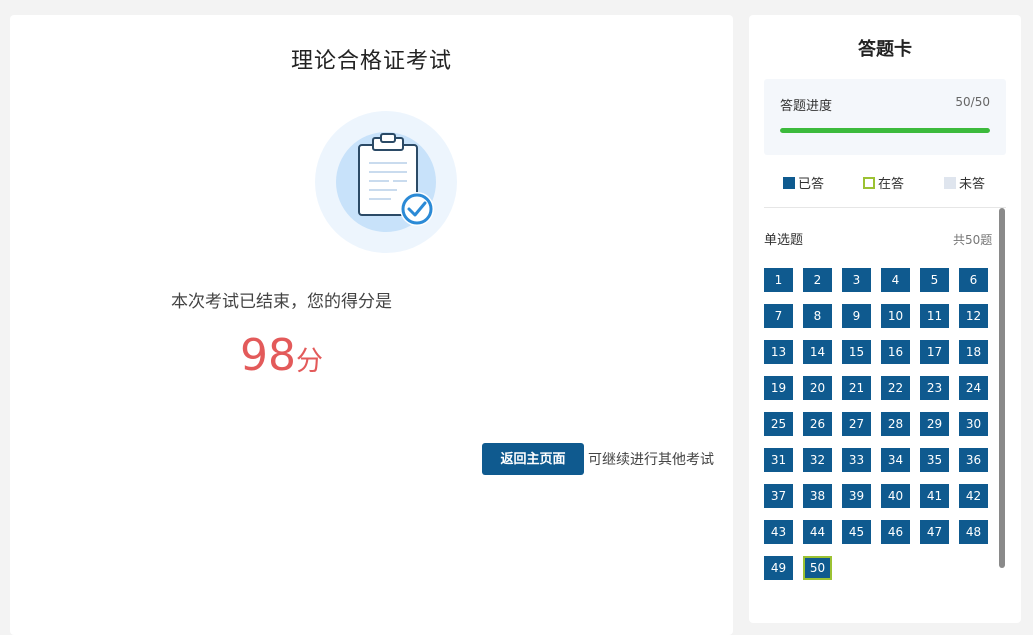 The width and height of the screenshot is (1033, 635). Describe the element at coordinates (973, 316) in the screenshot. I see `question-button: 12` at that location.